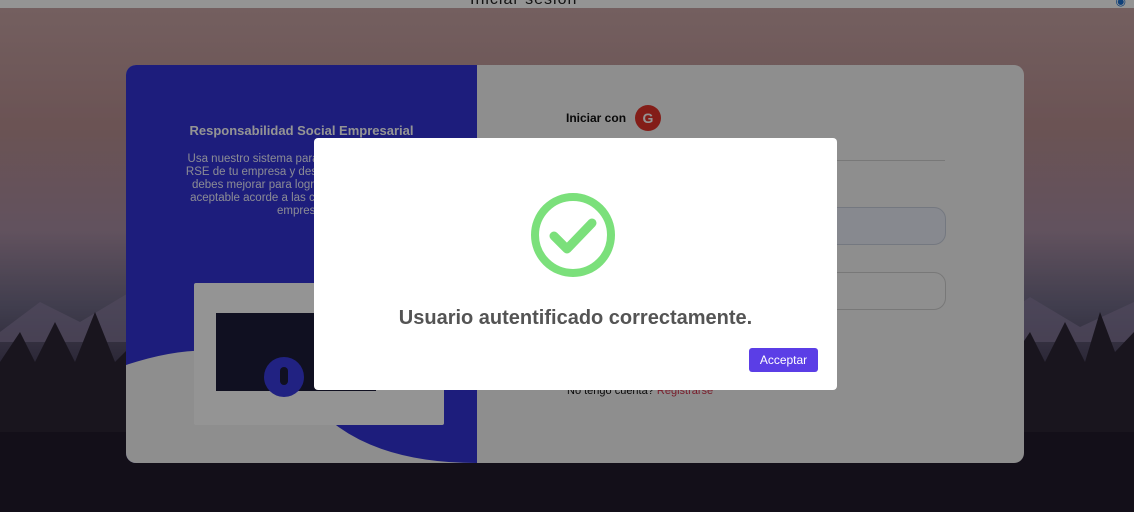 Image resolution: width=1134 pixels, height=512 pixels. What do you see at coordinates (575, 318) in the screenshot?
I see `dialog-message: Usuario autentificado correctamente.` at bounding box center [575, 318].